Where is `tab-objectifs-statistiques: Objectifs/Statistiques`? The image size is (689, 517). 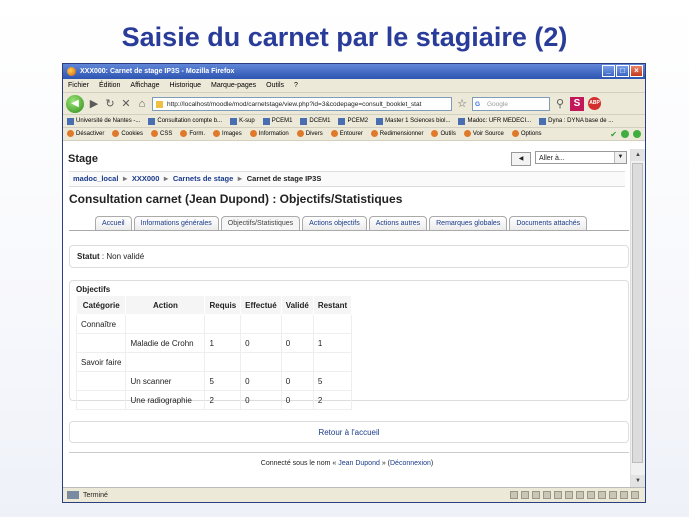 tab-objectifs-statistiques: Objectifs/Statistiques is located at coordinates (260, 223).